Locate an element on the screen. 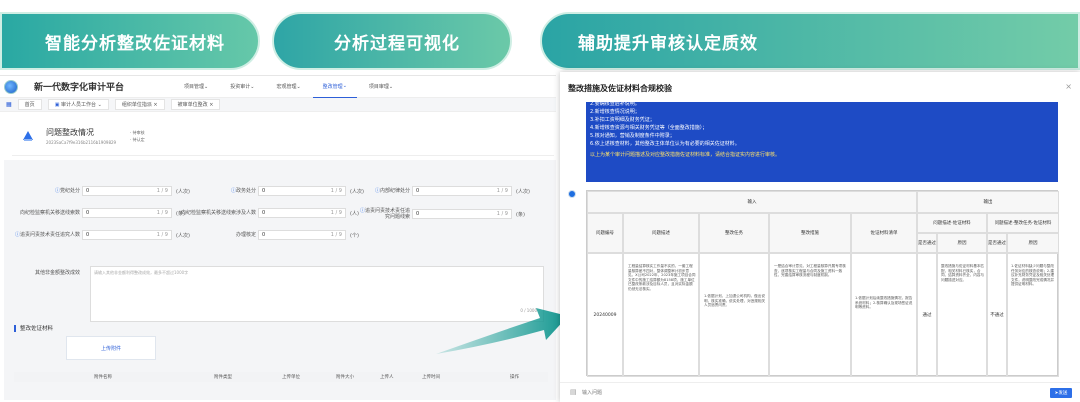 The height and width of the screenshot is (402, 1080). form-row-clues: 向纪检监察机关移送线索数 01 / 9 (条) is located at coordinates (94, 213).